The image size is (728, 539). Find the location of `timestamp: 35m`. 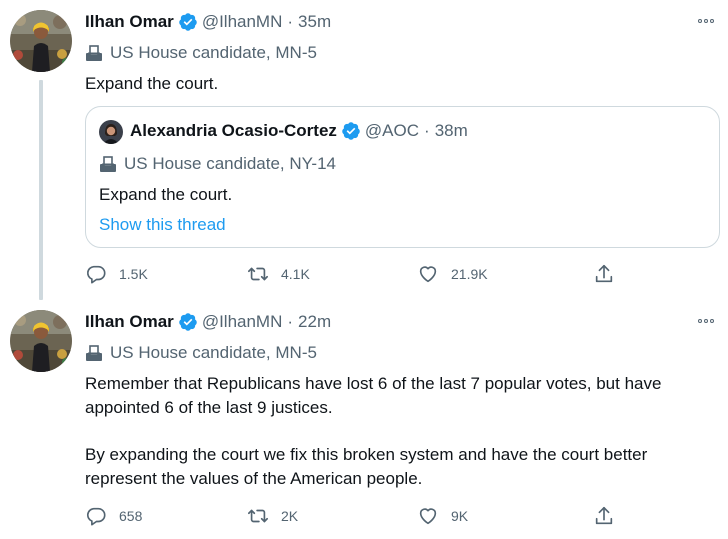

timestamp: 35m is located at coordinates (314, 22).